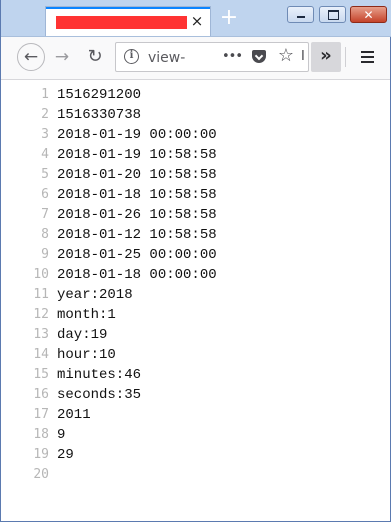 The image size is (391, 522). Describe the element at coordinates (137, 275) in the screenshot. I see `line-text: 2018-01-18 00:00:00` at that location.